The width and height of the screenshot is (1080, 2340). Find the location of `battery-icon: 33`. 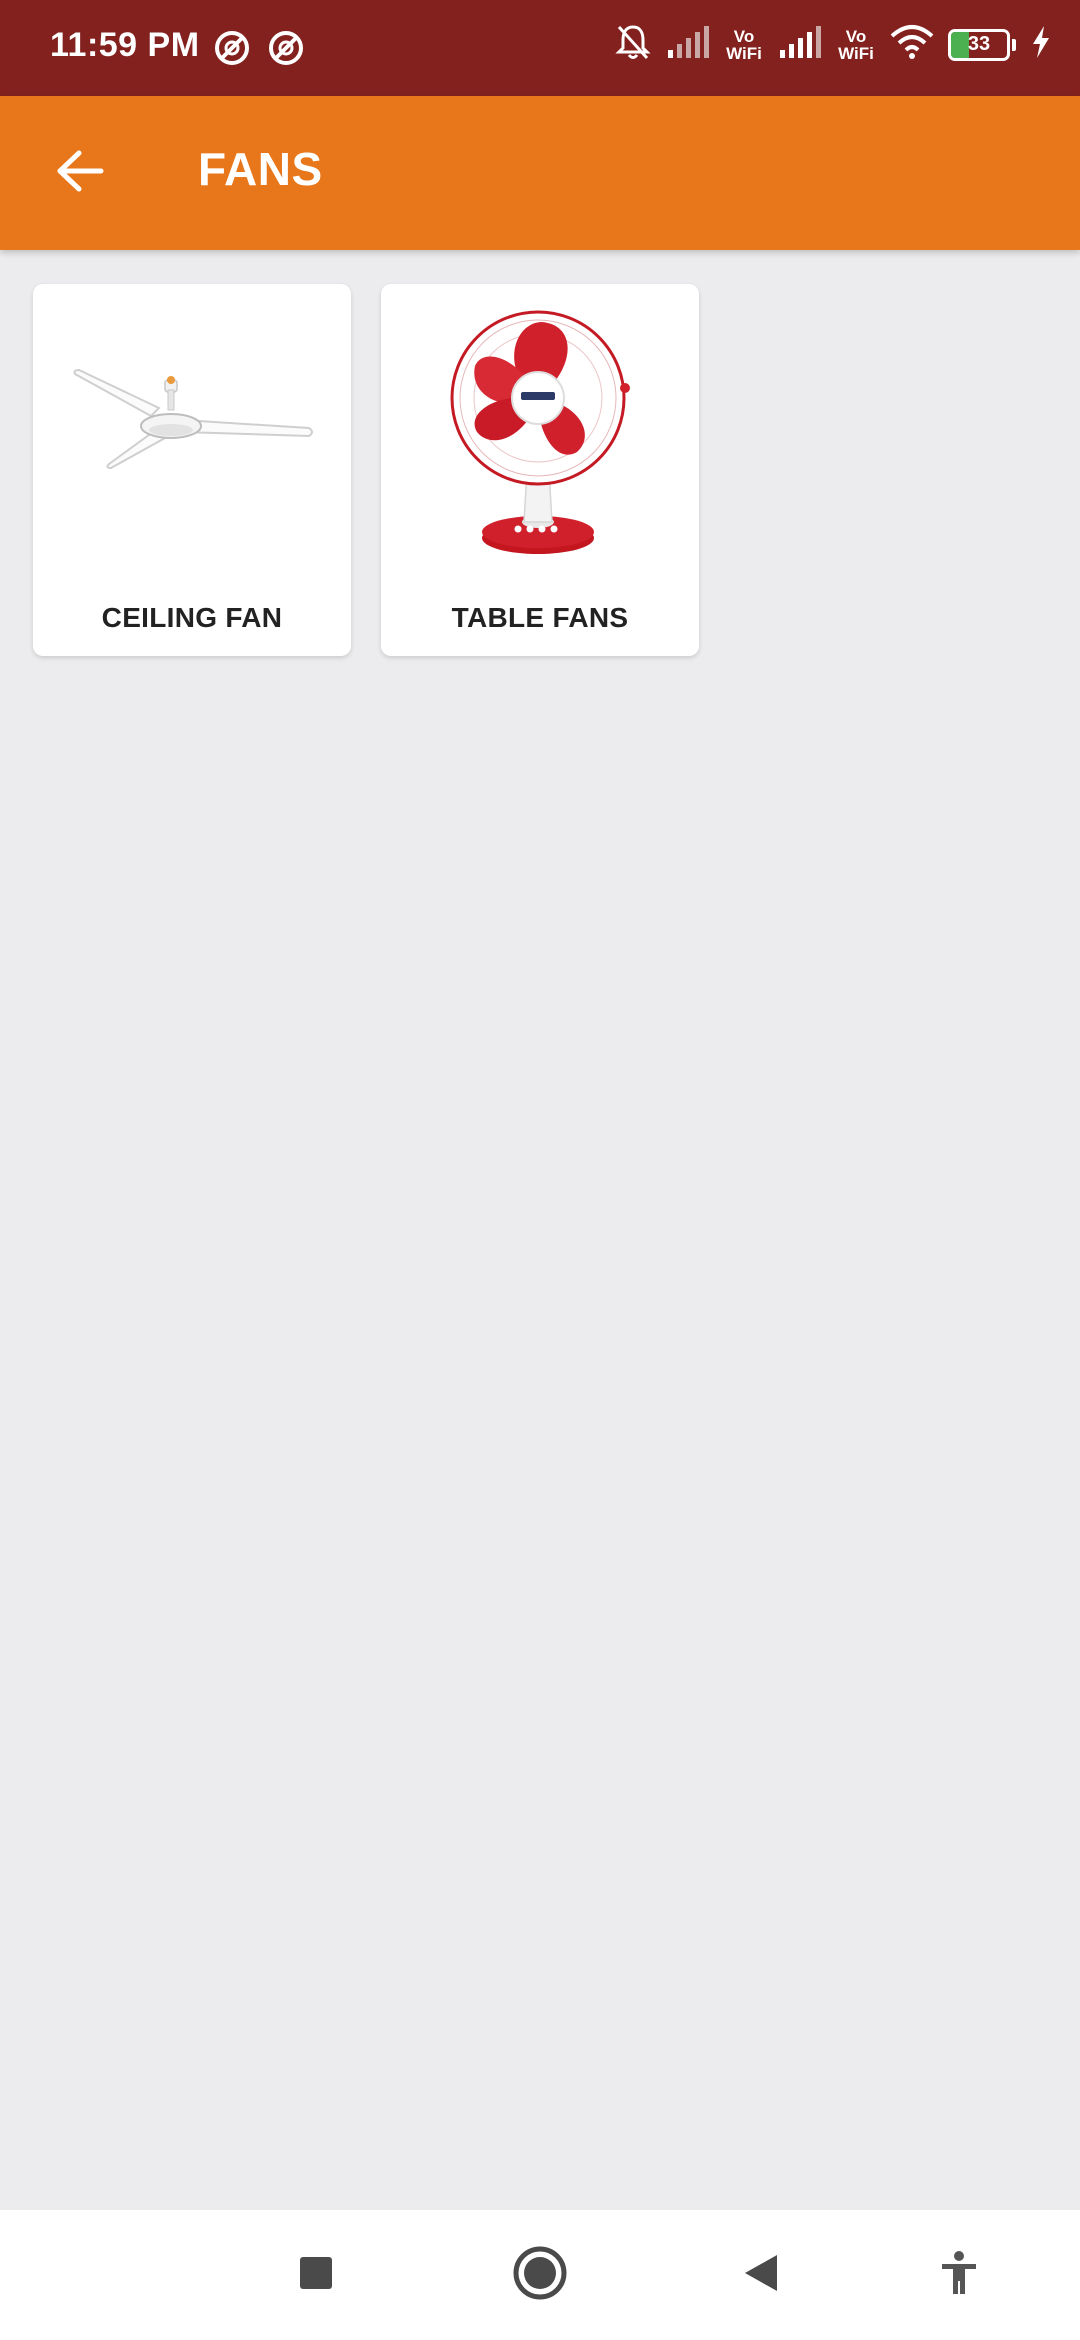

battery-icon: 33 is located at coordinates (979, 44).